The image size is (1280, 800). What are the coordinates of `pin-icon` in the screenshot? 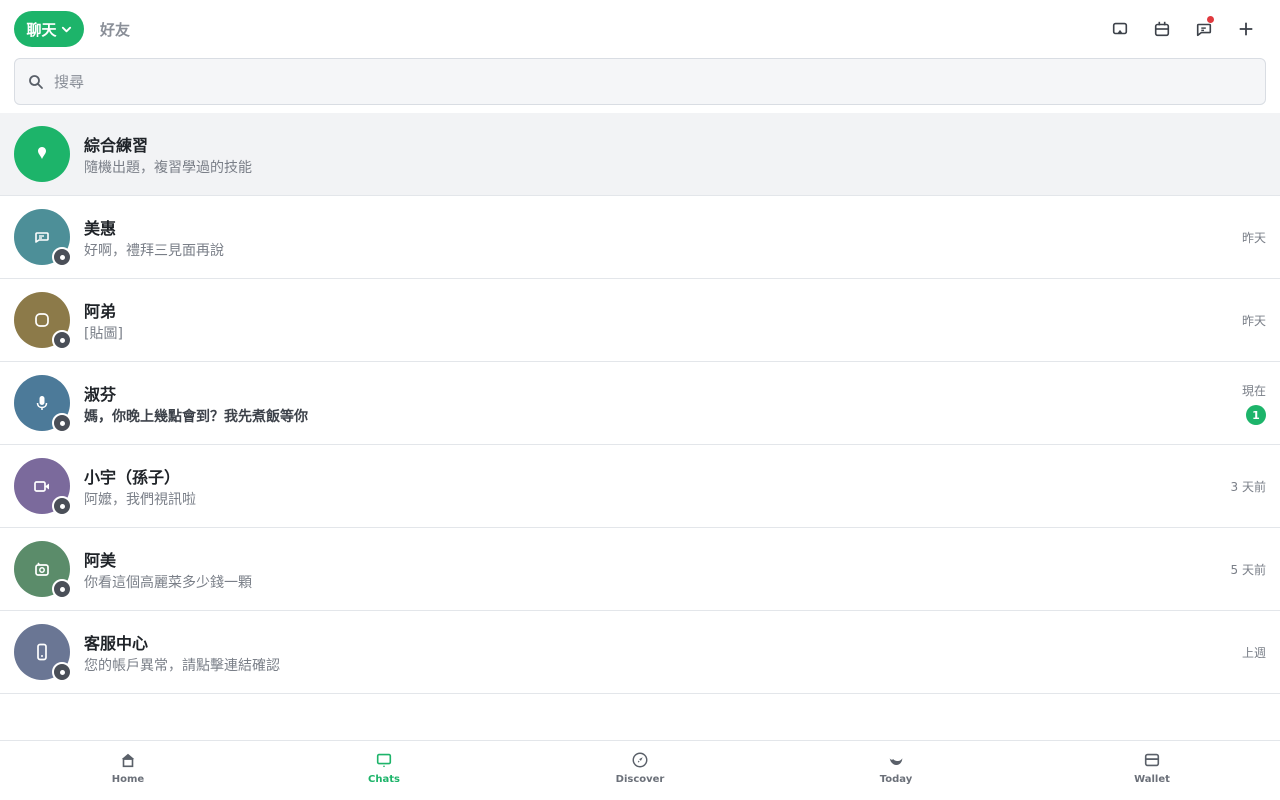 It's located at (42, 153).